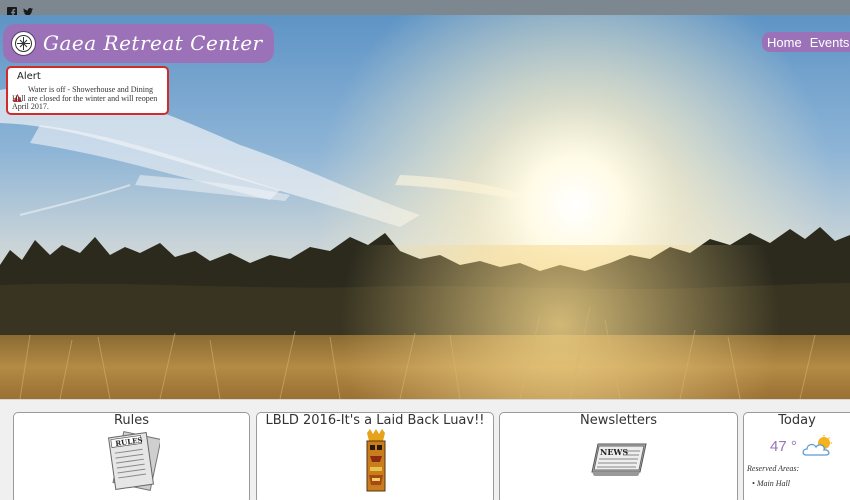  Describe the element at coordinates (375, 420) in the screenshot. I see `card-title: LBLD 2016-It's a Laid Back Luav!!` at that location.